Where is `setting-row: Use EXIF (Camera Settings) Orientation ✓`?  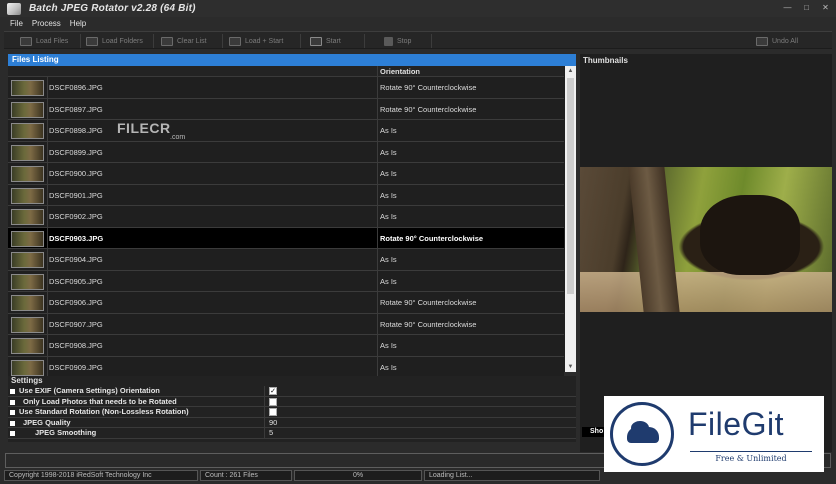
setting-row: Use EXIF (Camera Settings) Orientation ✓ is located at coordinates (292, 391).